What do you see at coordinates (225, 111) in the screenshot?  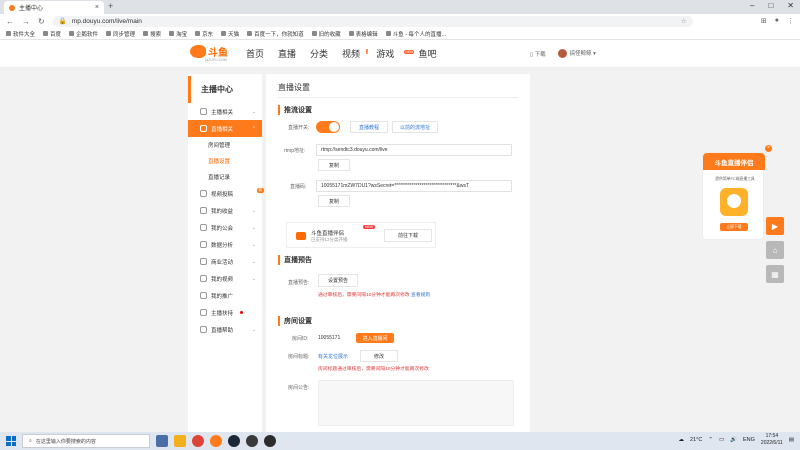 I see `sidebar-item-streamer: 主播相关 ⌄` at bounding box center [225, 111].